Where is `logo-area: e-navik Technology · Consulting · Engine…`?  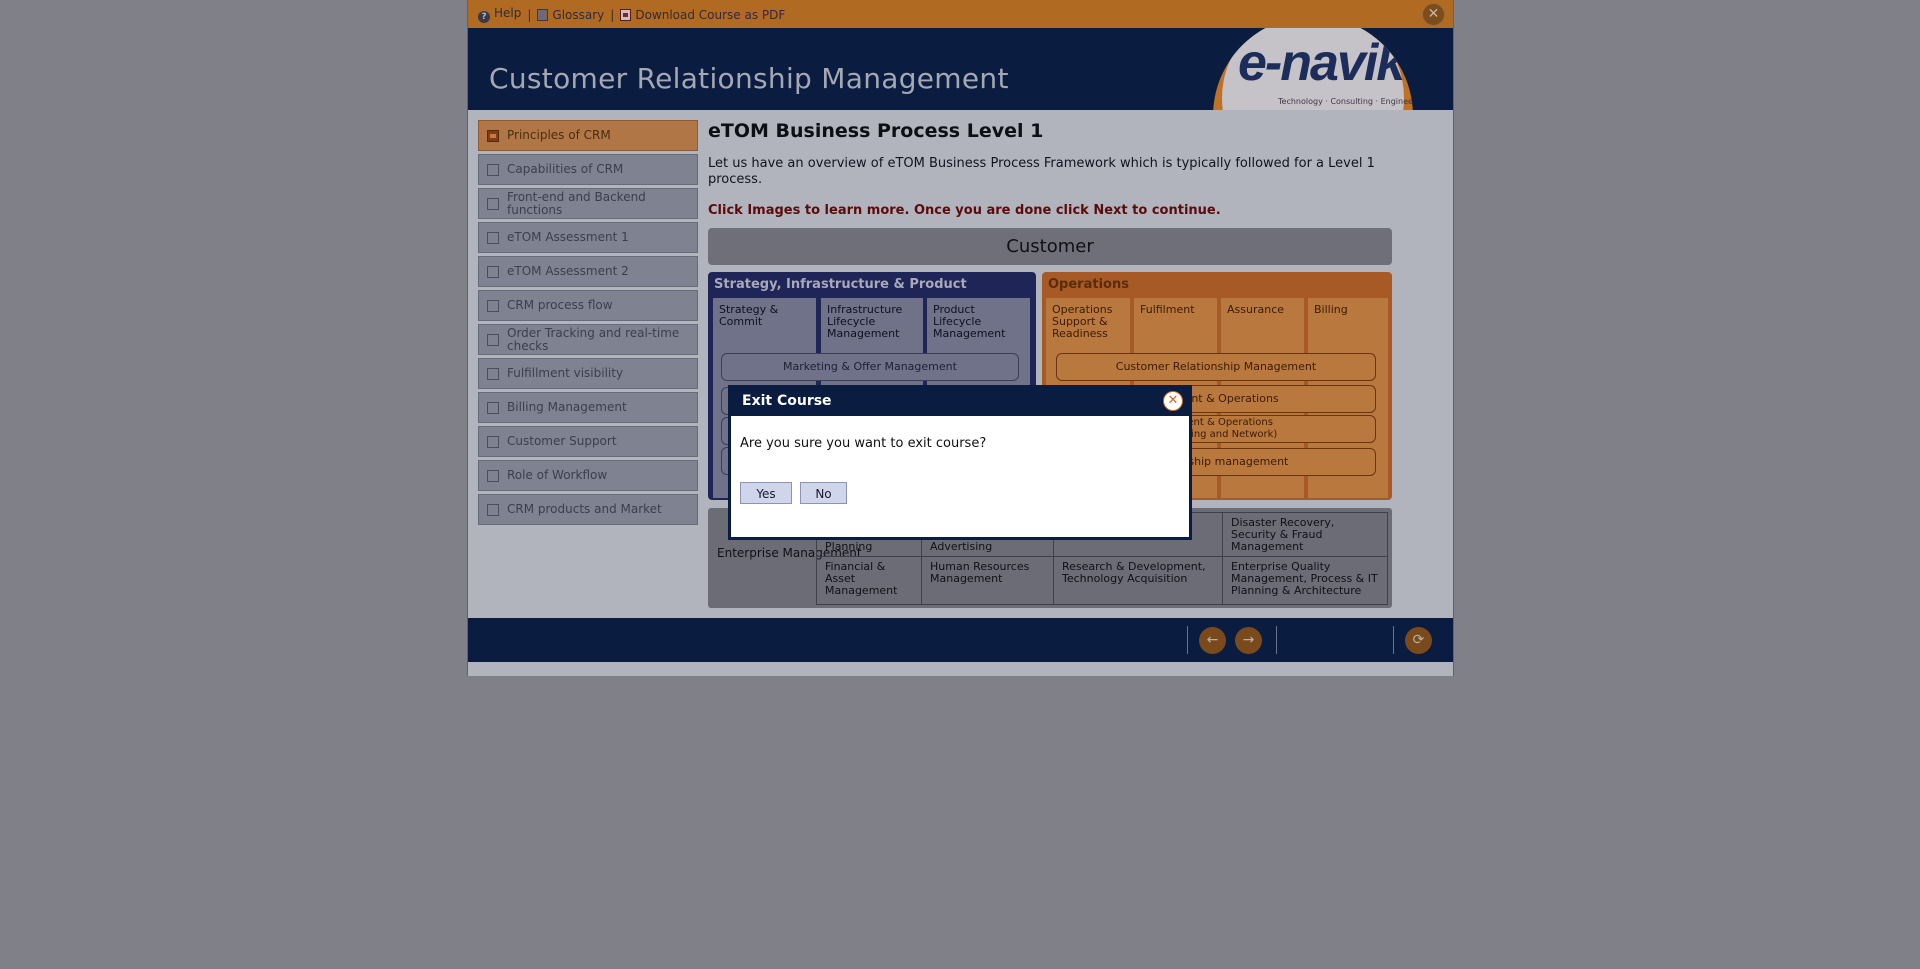
logo-area: e-navik Technology · Consulting · Engine… is located at coordinates (960, 69).